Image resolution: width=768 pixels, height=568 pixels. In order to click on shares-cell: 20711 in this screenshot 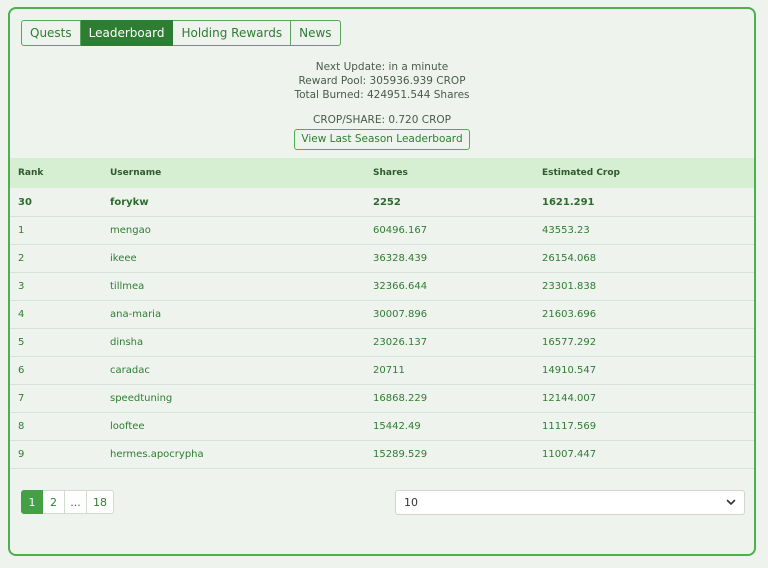, I will do `click(457, 370)`.